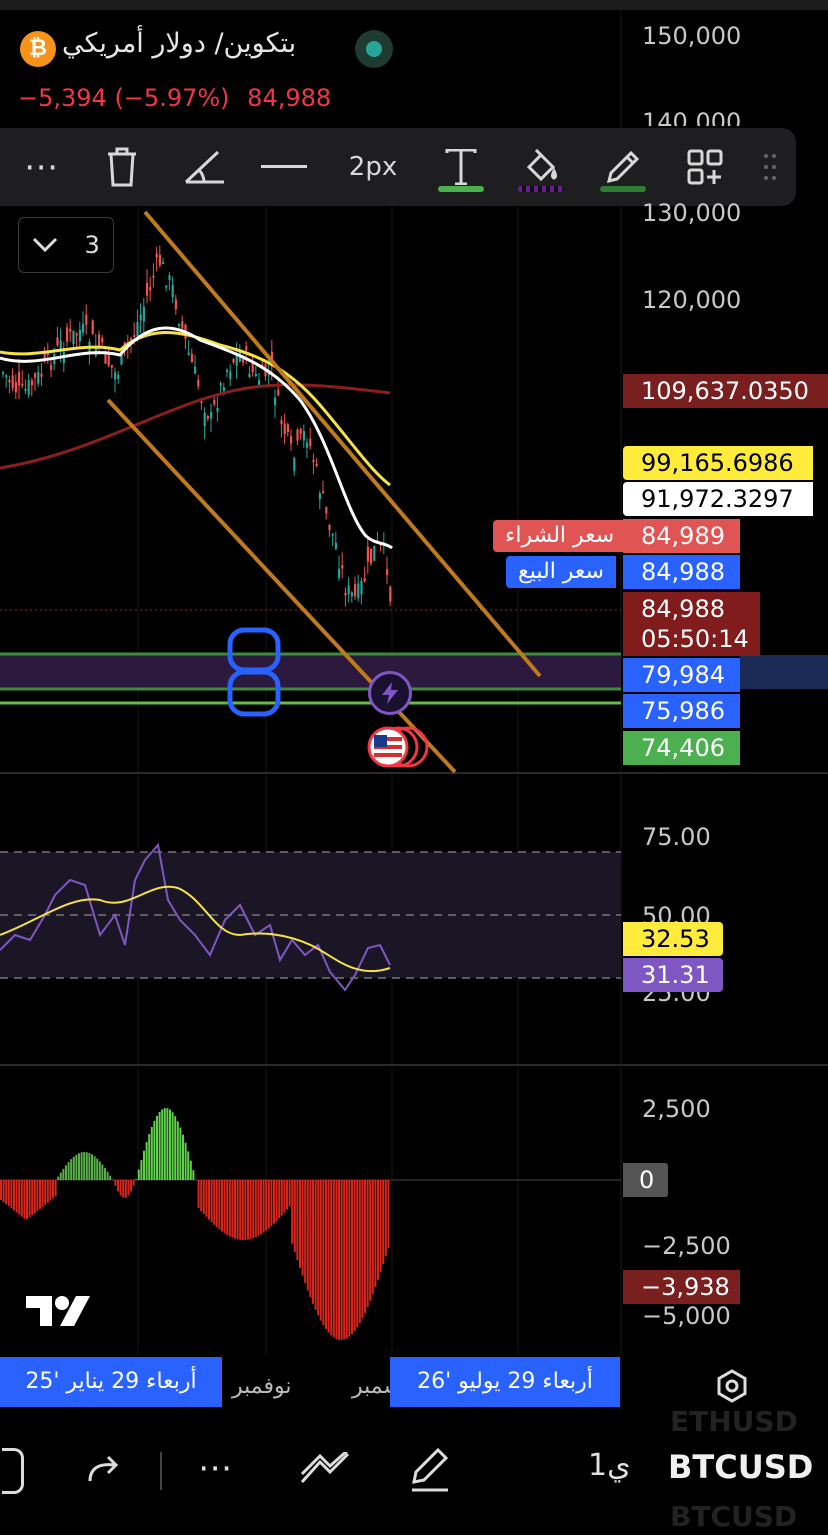  Describe the element at coordinates (66, 245) in the screenshot. I see `indicators-toggle: 3` at that location.